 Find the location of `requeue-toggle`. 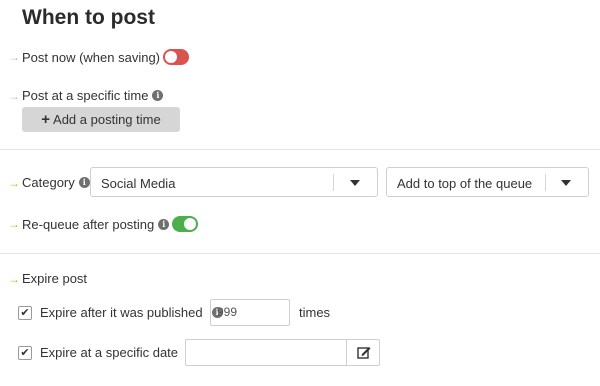

requeue-toggle is located at coordinates (185, 224).